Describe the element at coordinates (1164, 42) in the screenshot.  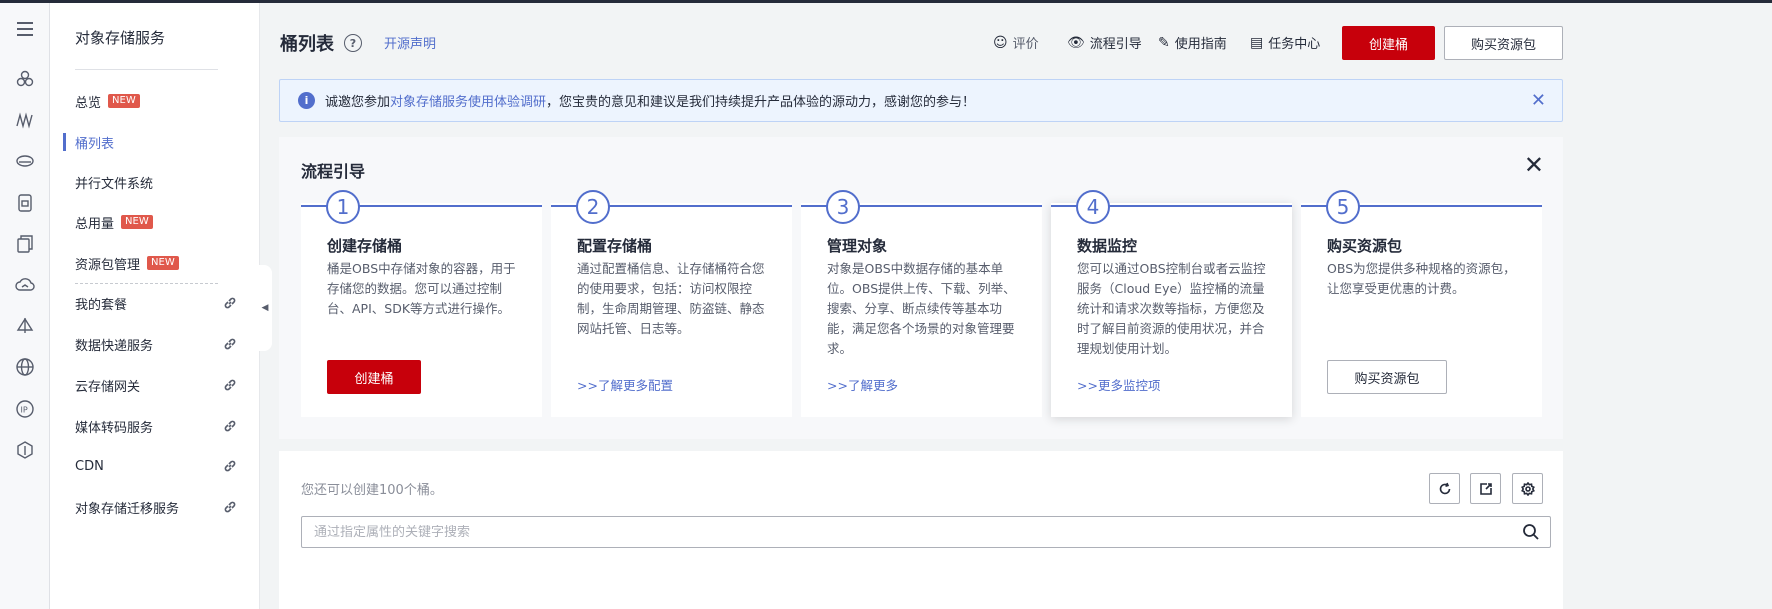
I see `edit-doc-icon: ✎` at that location.